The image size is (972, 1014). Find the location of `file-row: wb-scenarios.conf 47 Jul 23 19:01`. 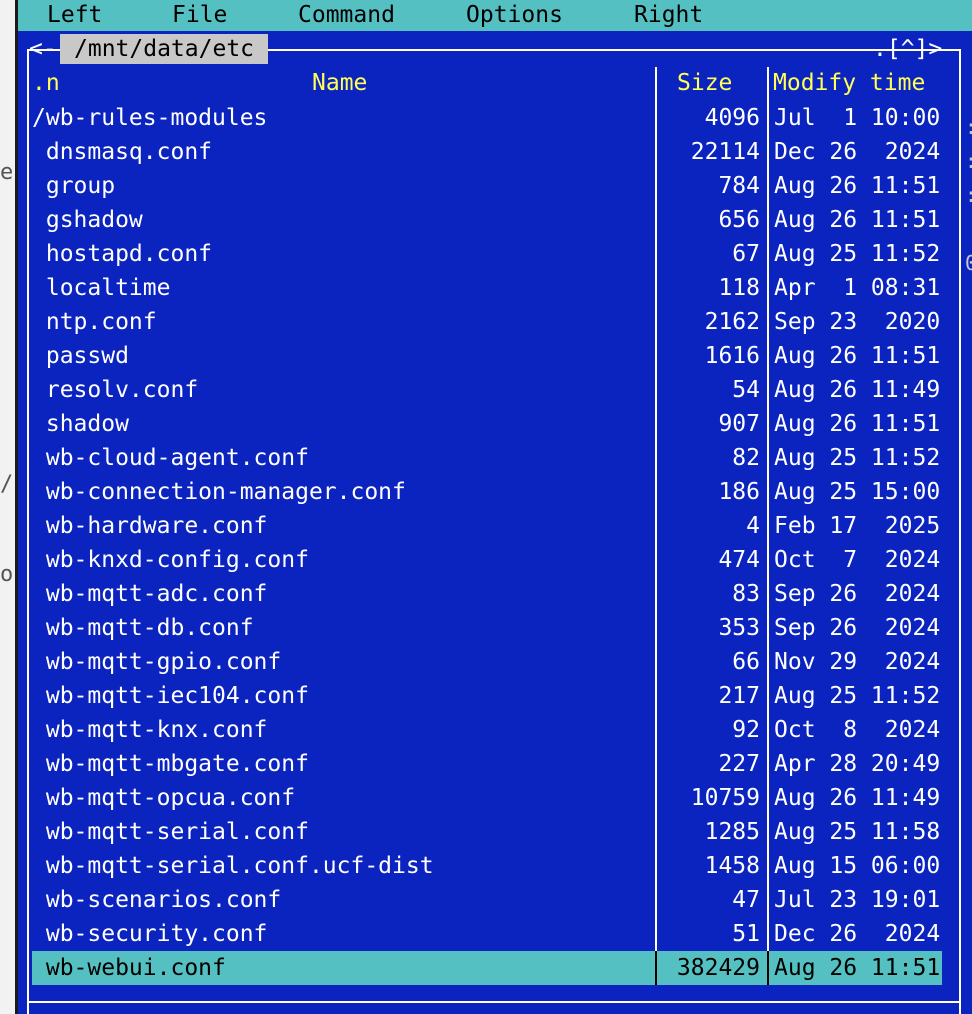

file-row: wb-scenarios.conf 47 Jul 23 19:01 is located at coordinates (487, 900).